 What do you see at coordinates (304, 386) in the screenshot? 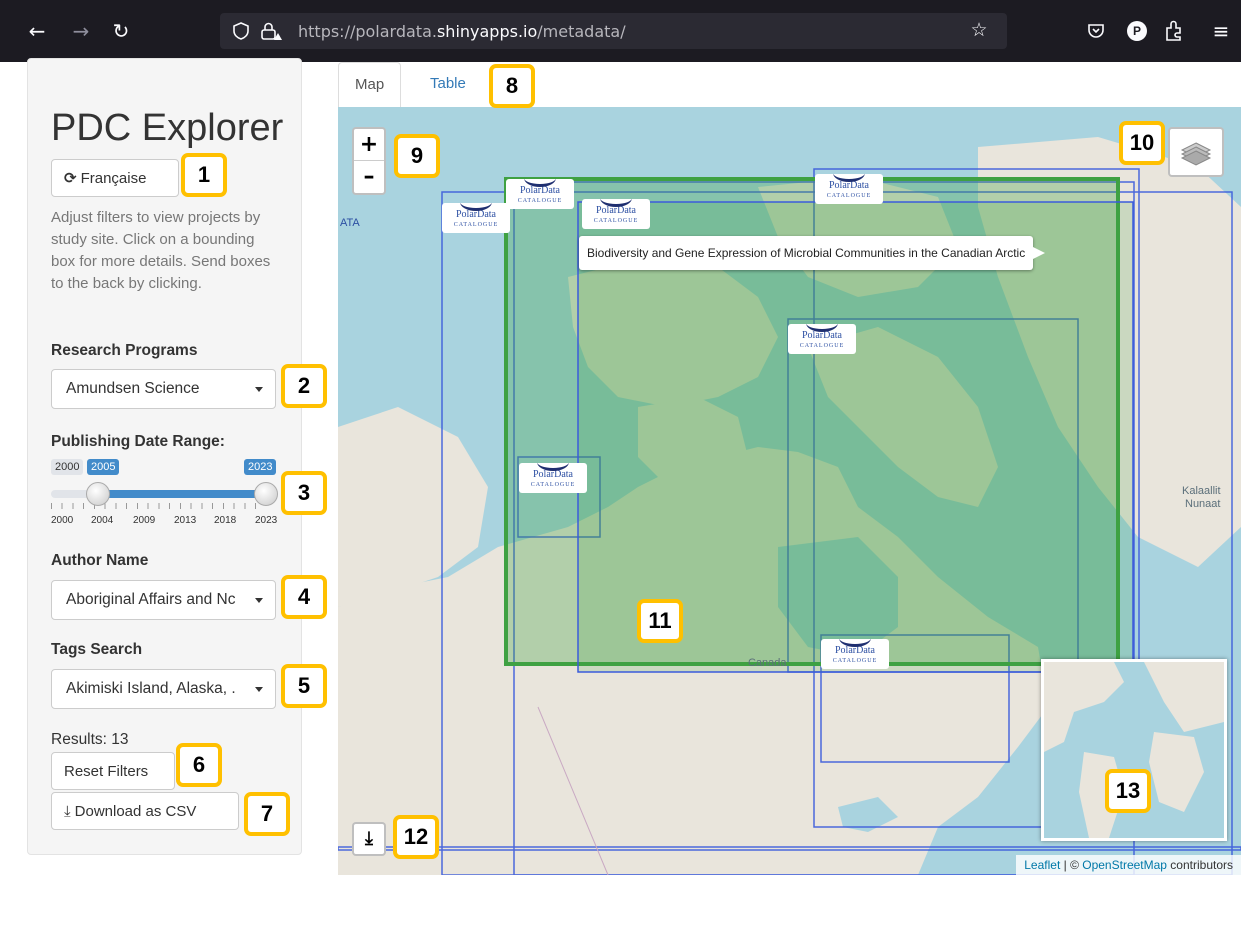
I see `annotation-badge: 2` at bounding box center [304, 386].